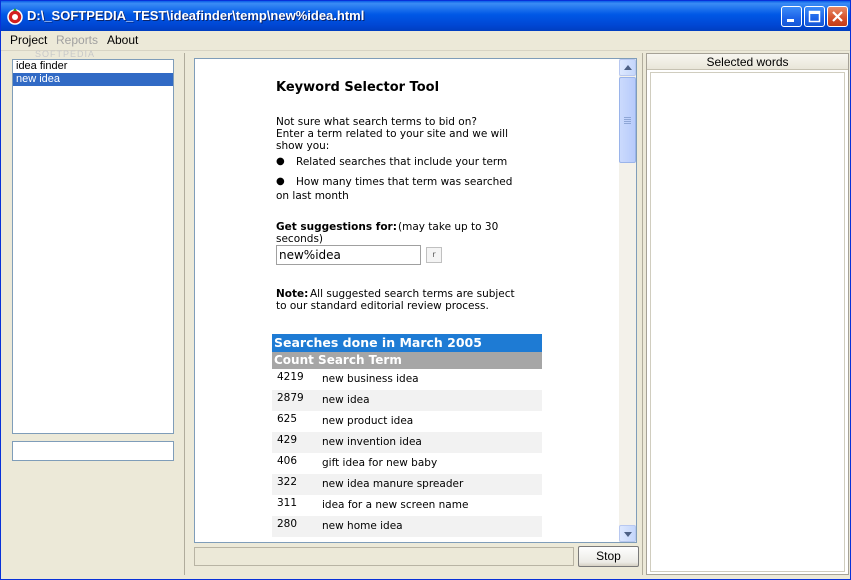 The image size is (851, 580). I want to click on close-icon, so click(837, 16).